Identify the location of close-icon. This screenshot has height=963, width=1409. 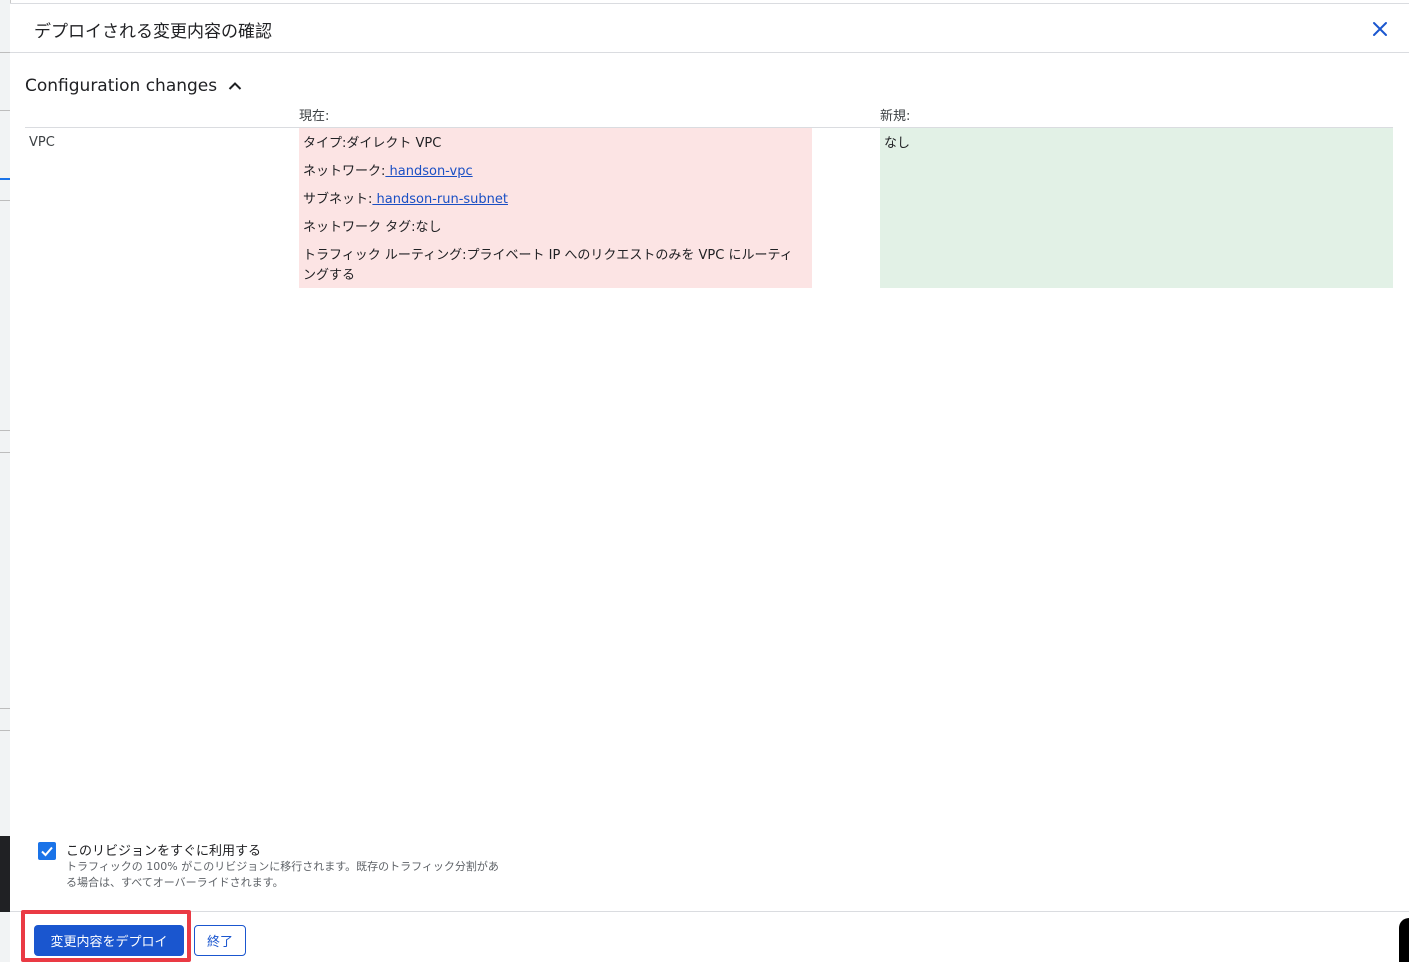
(1380, 29).